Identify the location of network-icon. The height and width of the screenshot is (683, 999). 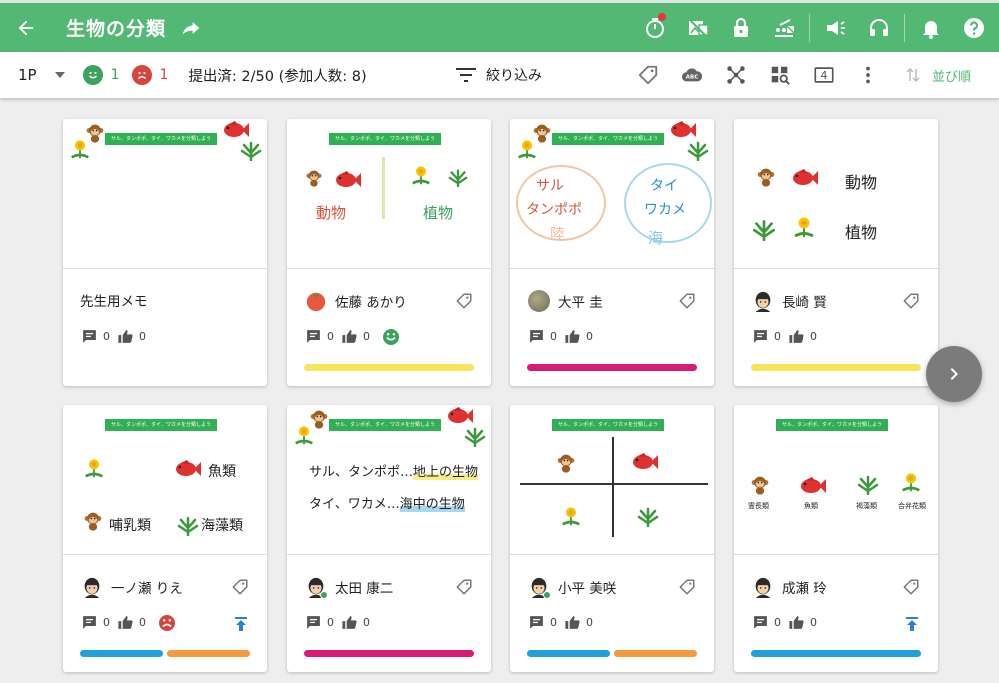
(736, 75).